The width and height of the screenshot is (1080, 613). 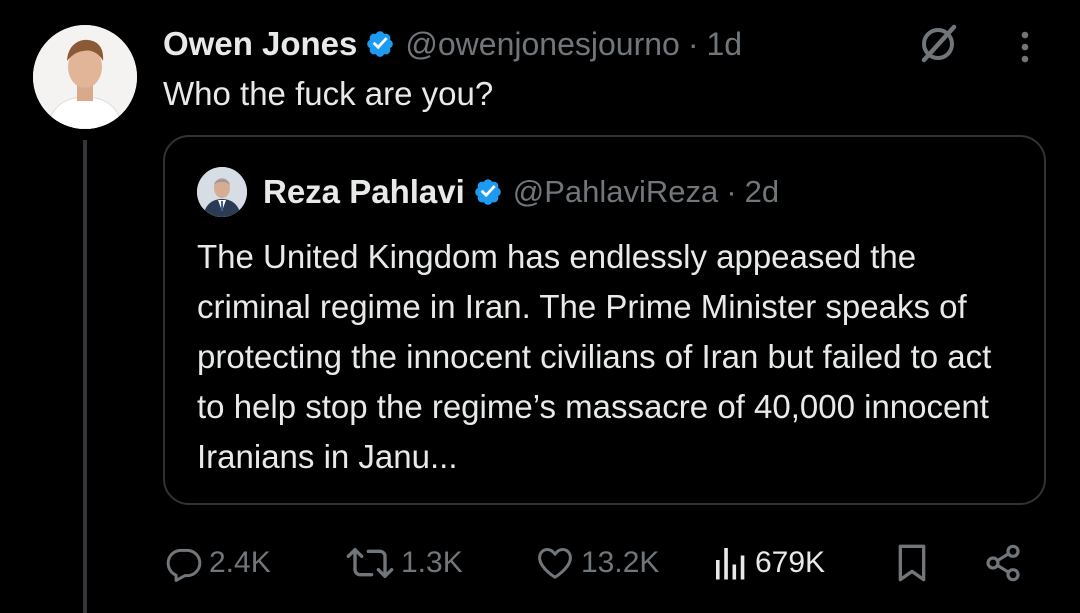 What do you see at coordinates (762, 192) in the screenshot?
I see `quoted-tweet-time: 2d` at bounding box center [762, 192].